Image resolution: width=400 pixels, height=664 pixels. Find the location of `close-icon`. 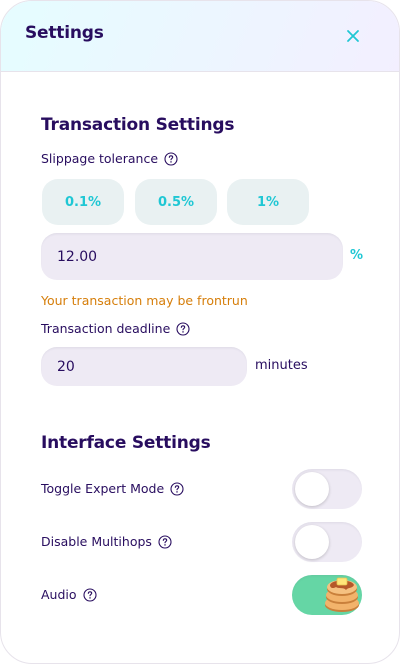

close-icon is located at coordinates (353, 36).